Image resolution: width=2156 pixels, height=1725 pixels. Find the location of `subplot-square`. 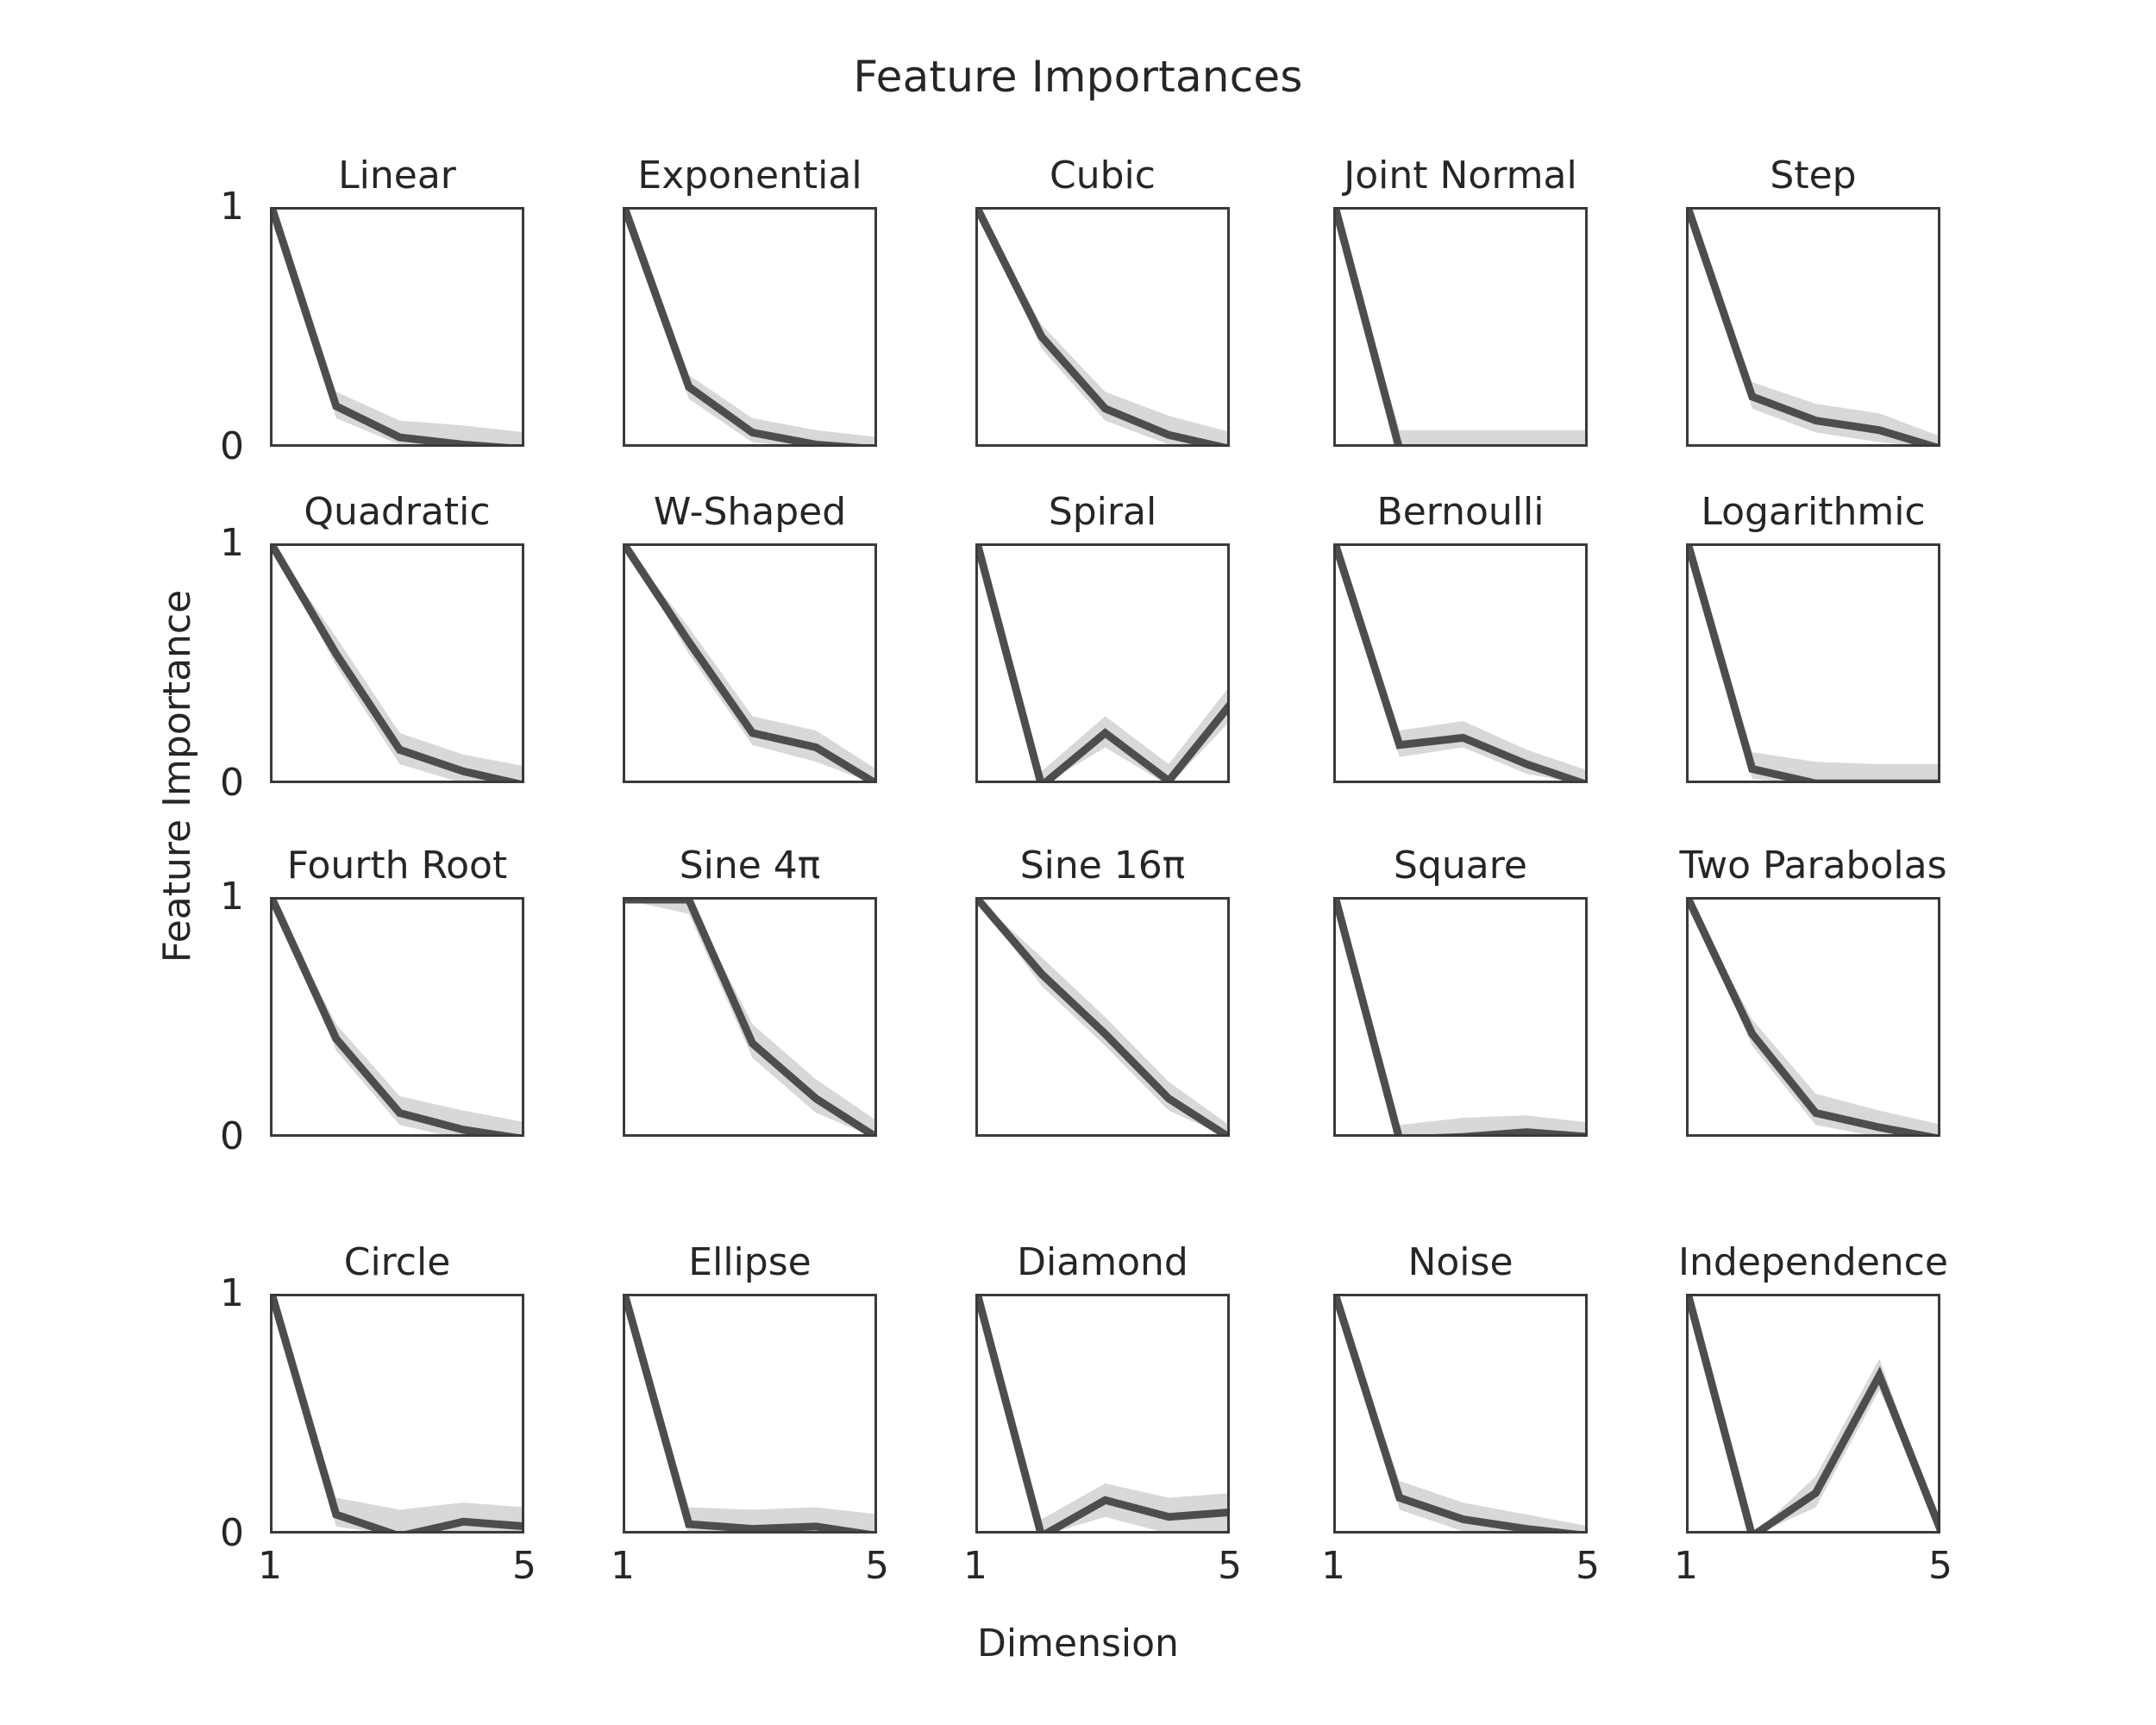

subplot-square is located at coordinates (1460, 1017).